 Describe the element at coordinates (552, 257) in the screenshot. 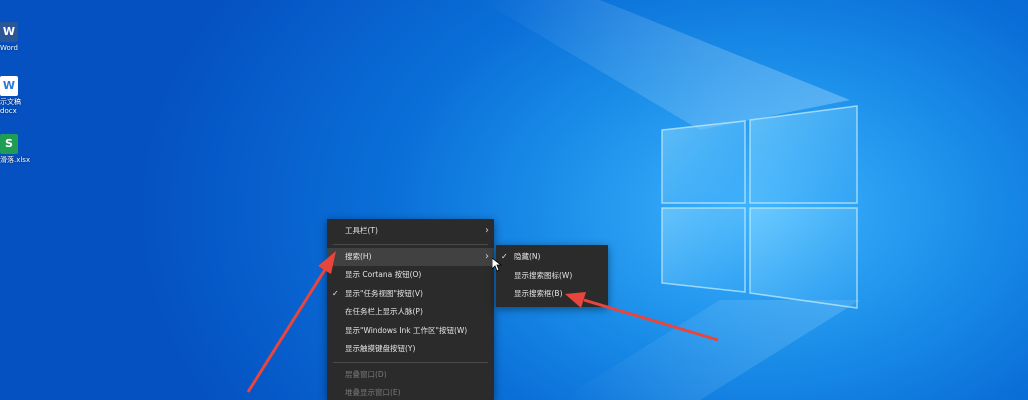

I see `submenu-item-hidden: ✓ 隐藏(N)` at that location.